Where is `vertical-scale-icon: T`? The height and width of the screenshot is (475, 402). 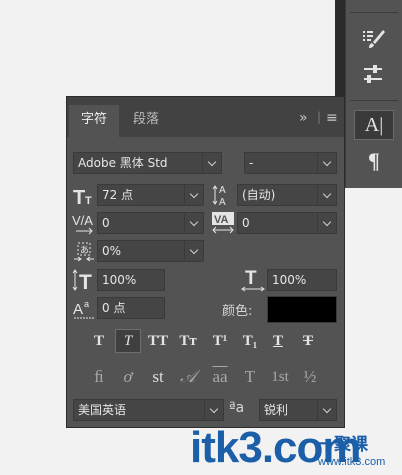
vertical-scale-icon: T is located at coordinates (84, 280).